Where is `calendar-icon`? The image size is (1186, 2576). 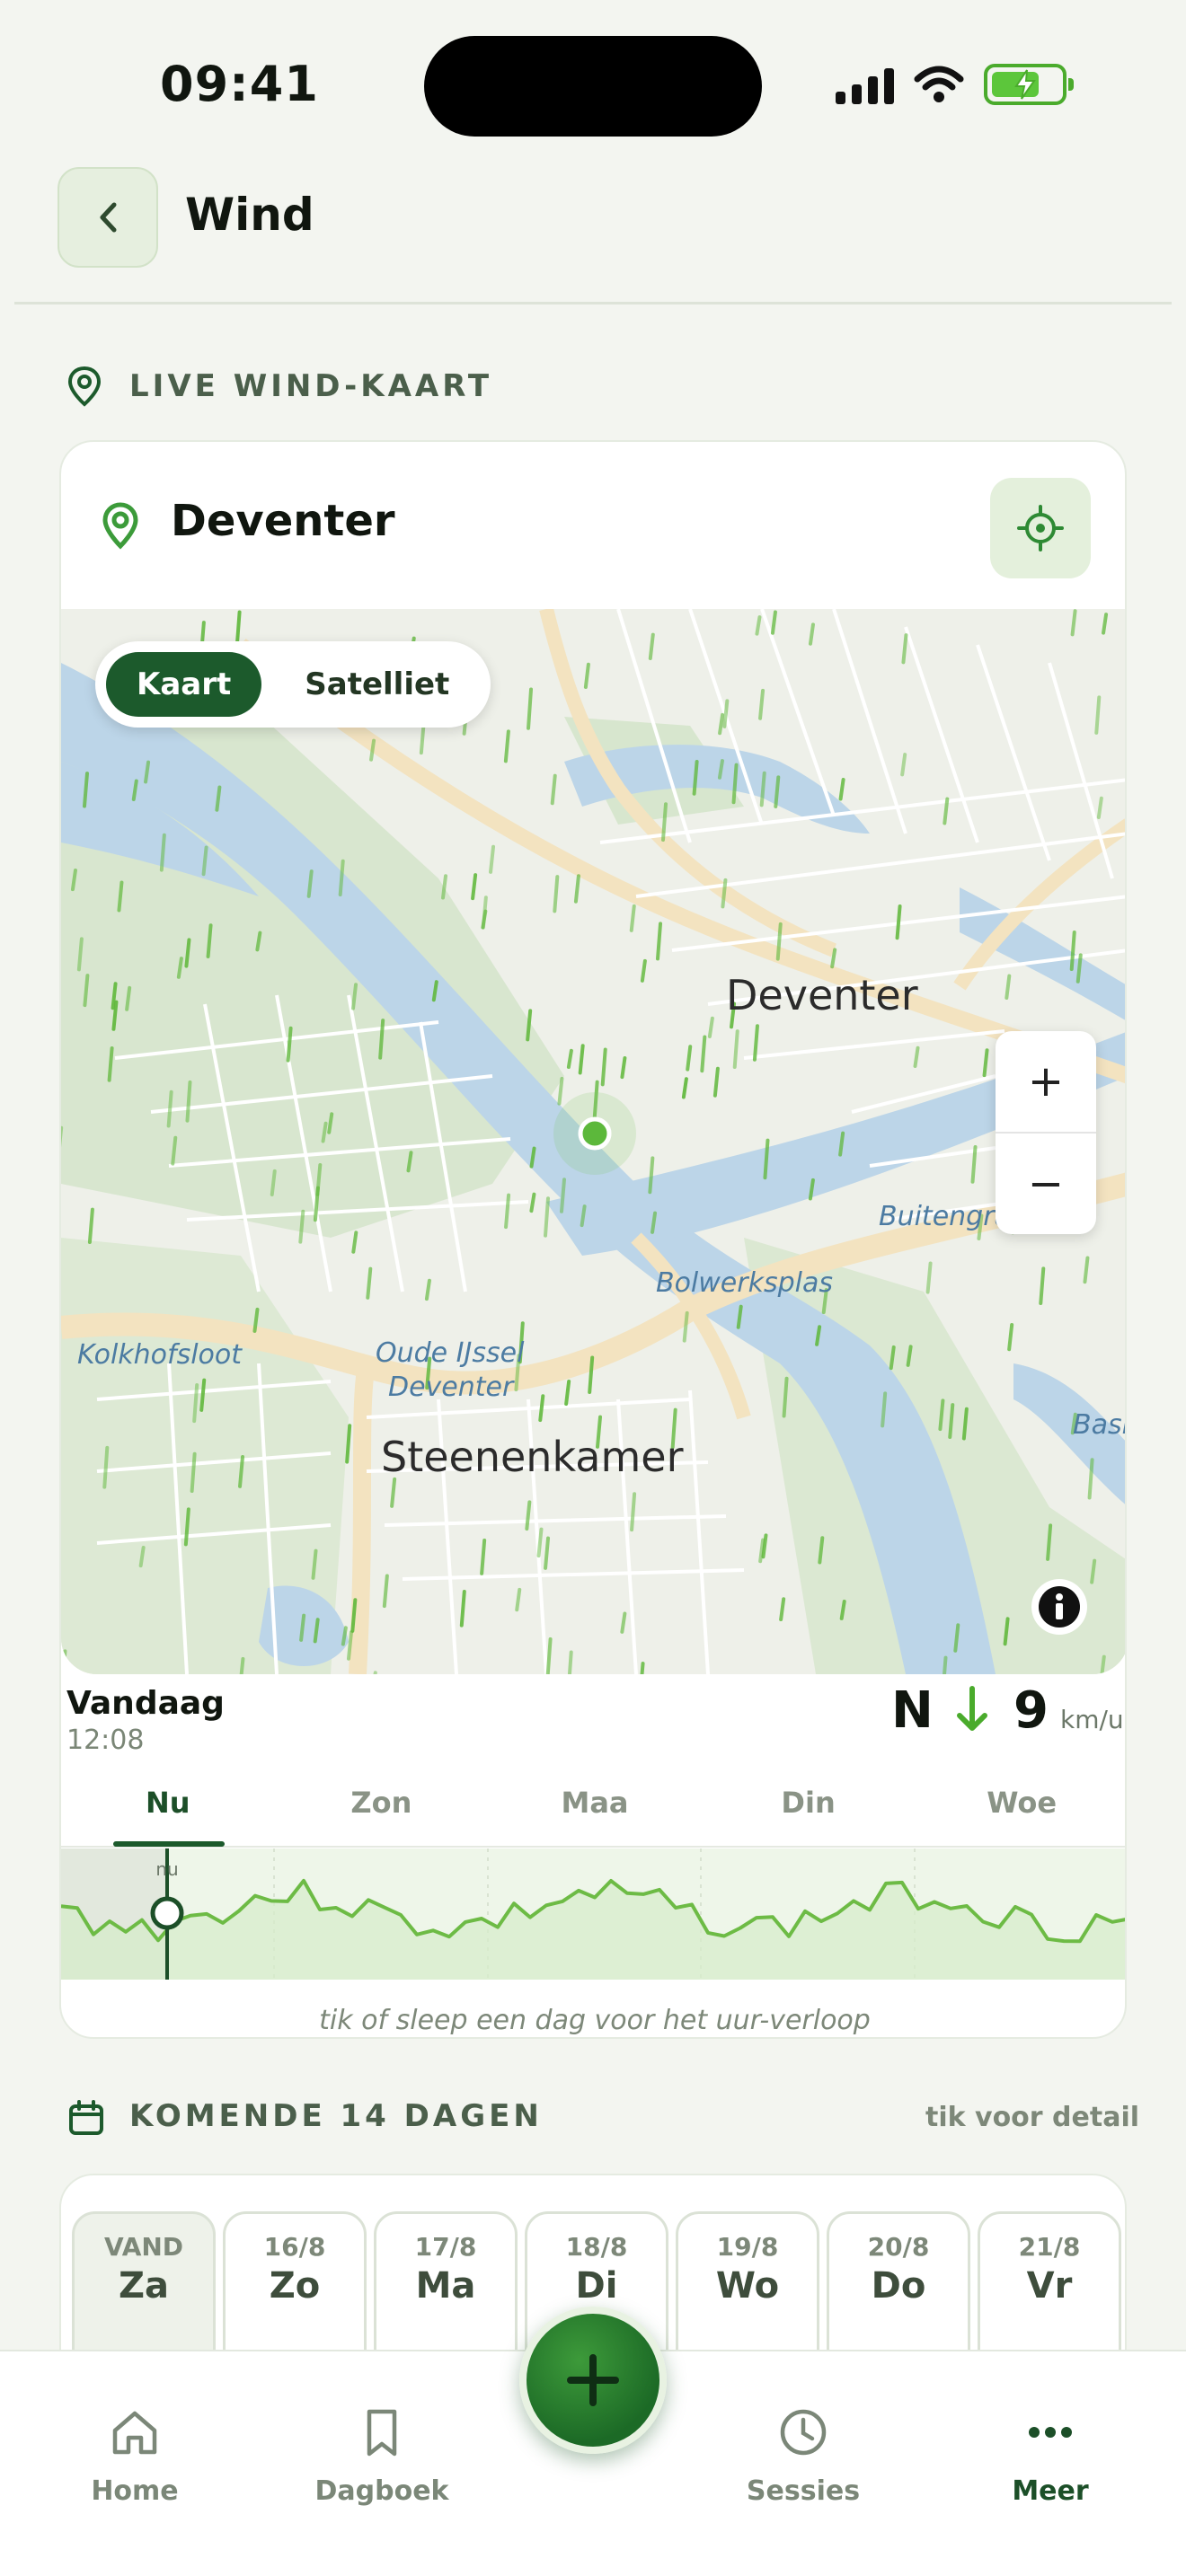
calendar-icon is located at coordinates (86, 2117).